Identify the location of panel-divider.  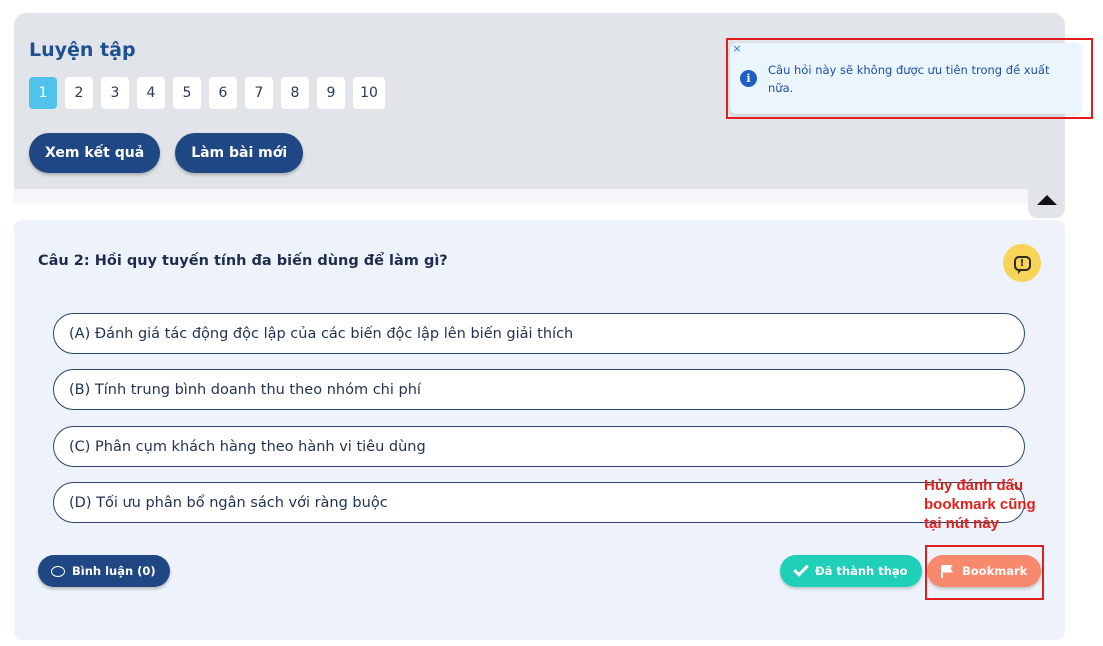
(539, 196).